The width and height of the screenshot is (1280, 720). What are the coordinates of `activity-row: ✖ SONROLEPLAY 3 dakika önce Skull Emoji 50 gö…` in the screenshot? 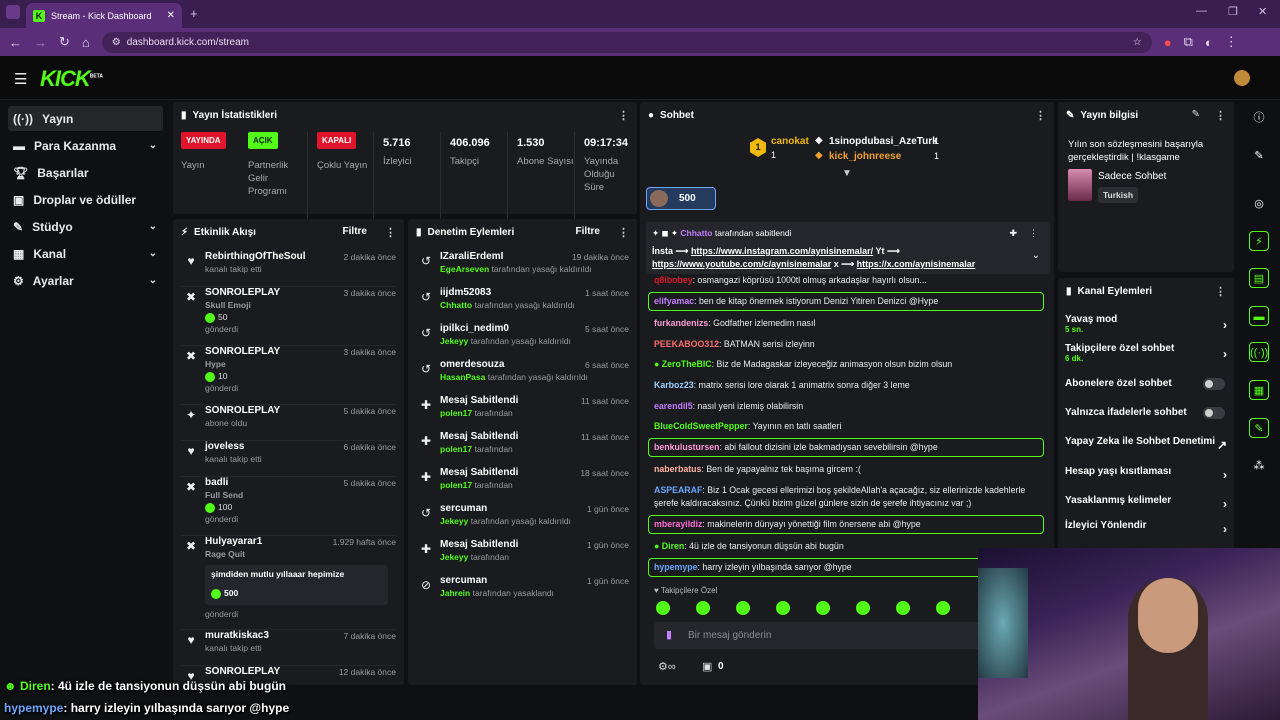 It's located at (288, 316).